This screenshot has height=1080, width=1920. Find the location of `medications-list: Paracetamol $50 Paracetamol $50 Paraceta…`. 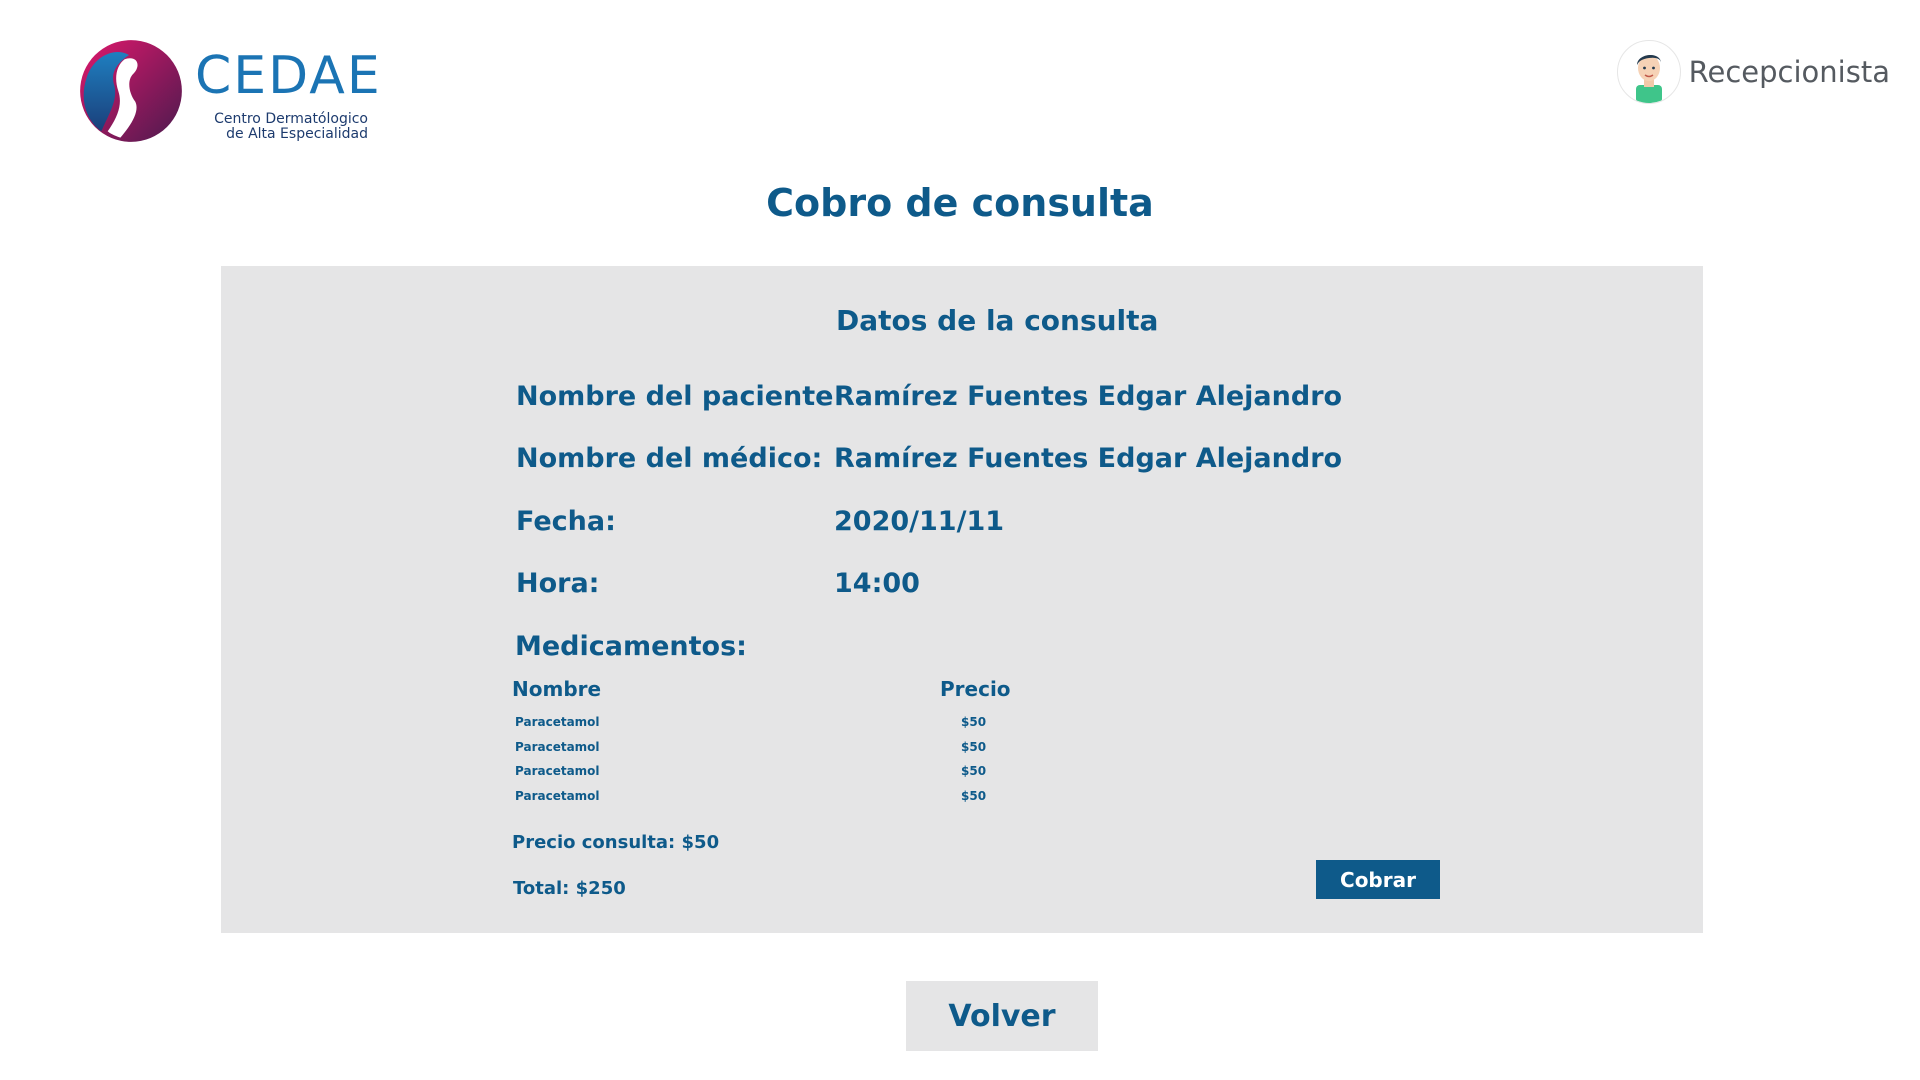

medications-list: Paracetamol $50 Paracetamol $50 Paraceta… is located at coordinates (765, 764).